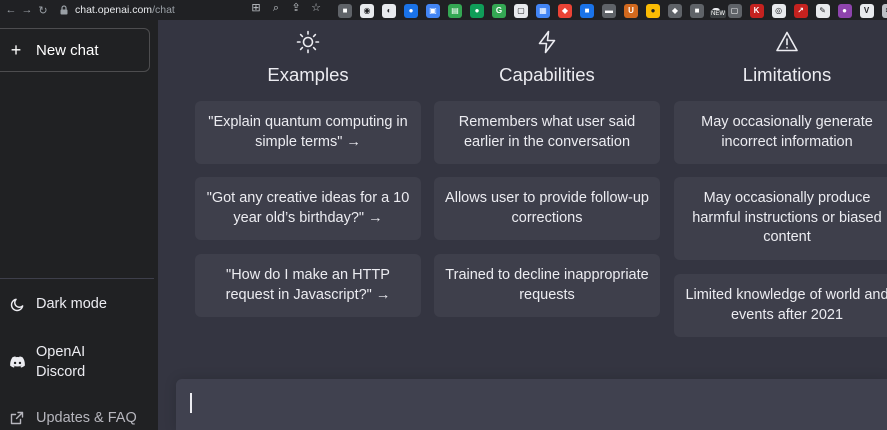 This screenshot has height=430, width=887. Describe the element at coordinates (411, 11) in the screenshot. I see `ext-icon-4: ●` at that location.